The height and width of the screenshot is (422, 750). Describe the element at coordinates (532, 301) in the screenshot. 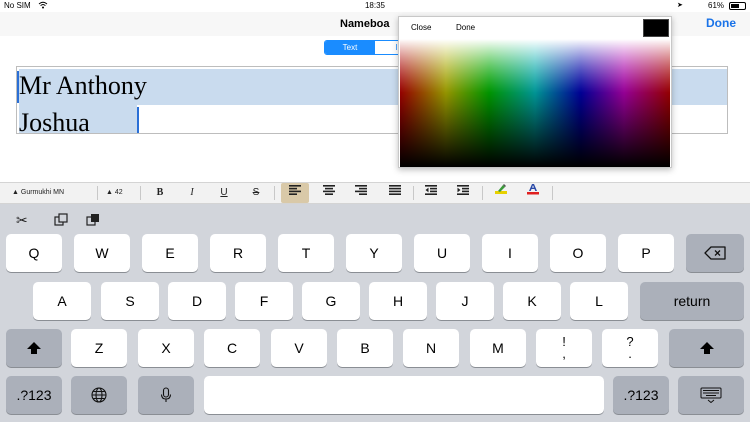

I see `key-k: K` at that location.